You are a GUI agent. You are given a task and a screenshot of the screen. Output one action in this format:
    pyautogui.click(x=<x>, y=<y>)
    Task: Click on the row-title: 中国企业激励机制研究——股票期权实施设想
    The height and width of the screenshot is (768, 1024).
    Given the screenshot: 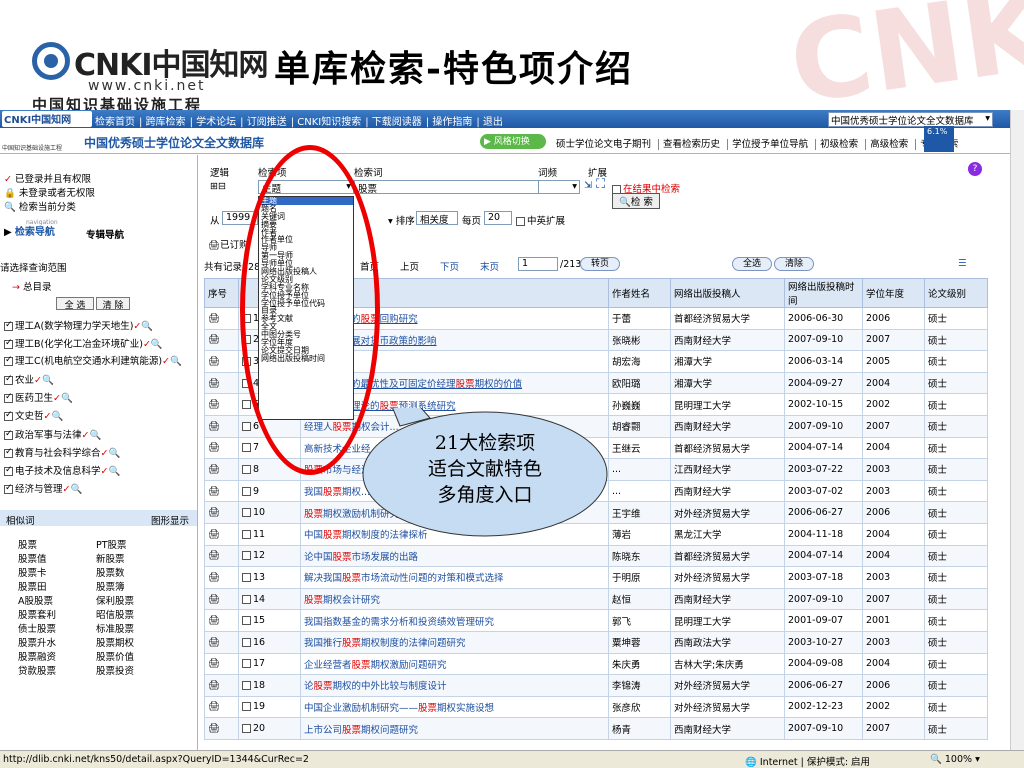 What is the action you would take?
    pyautogui.click(x=454, y=707)
    